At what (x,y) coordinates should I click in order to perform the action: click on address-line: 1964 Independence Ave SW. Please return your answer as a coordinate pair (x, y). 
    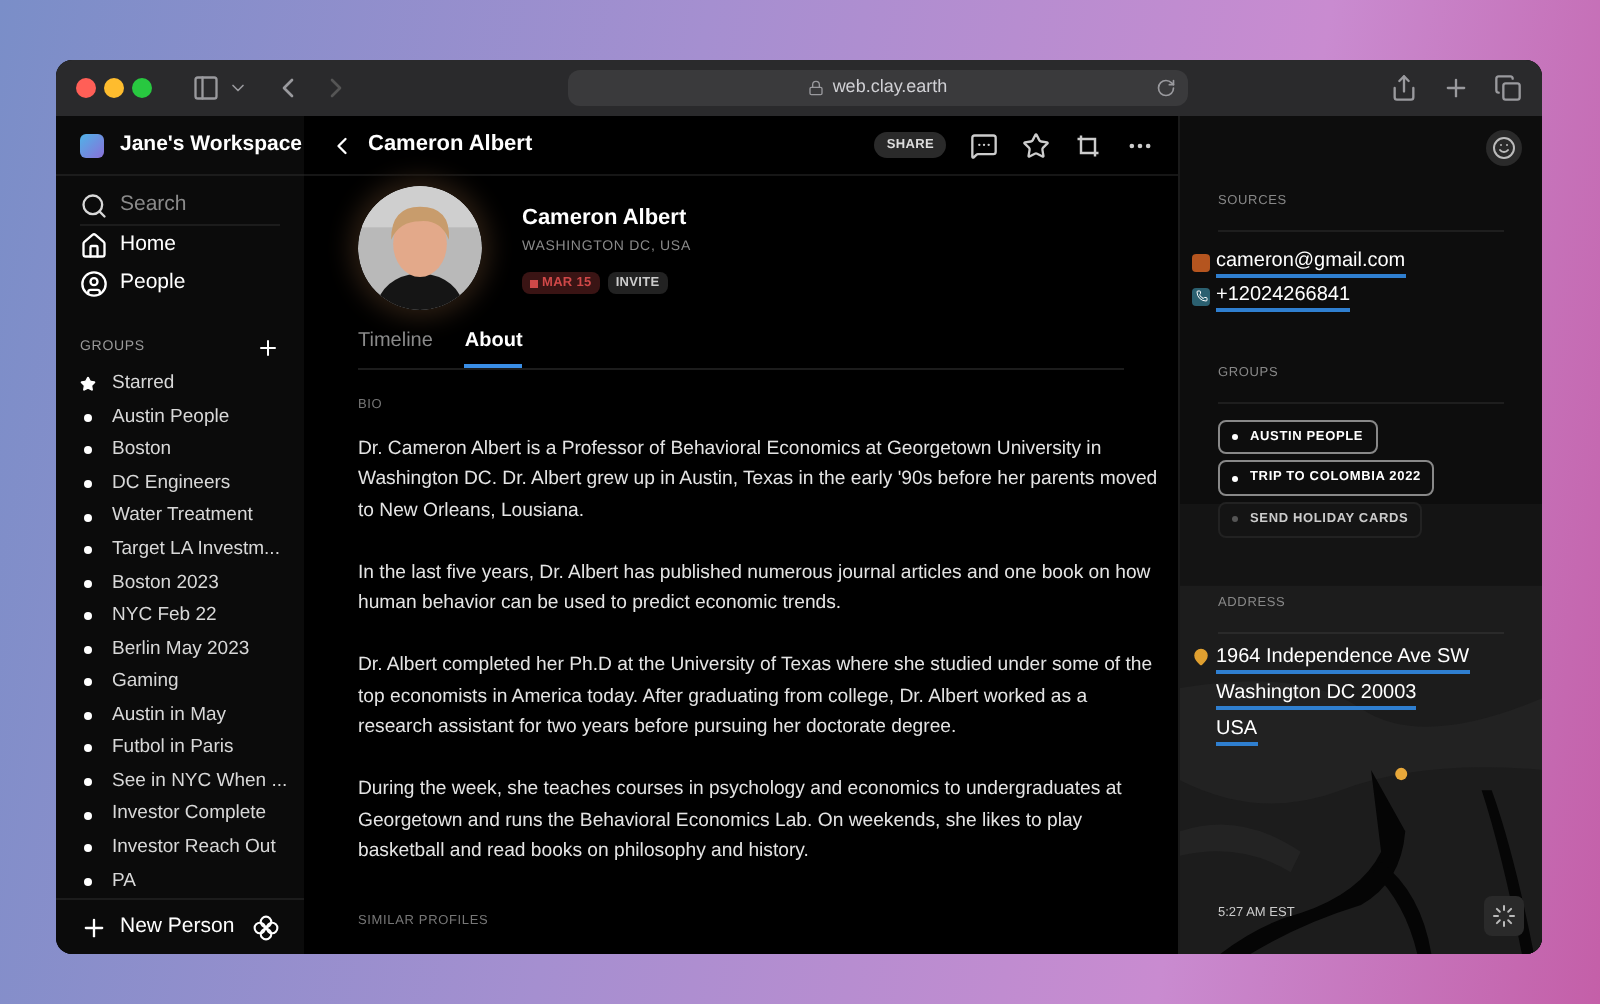
    Looking at the image, I should click on (1343, 658).